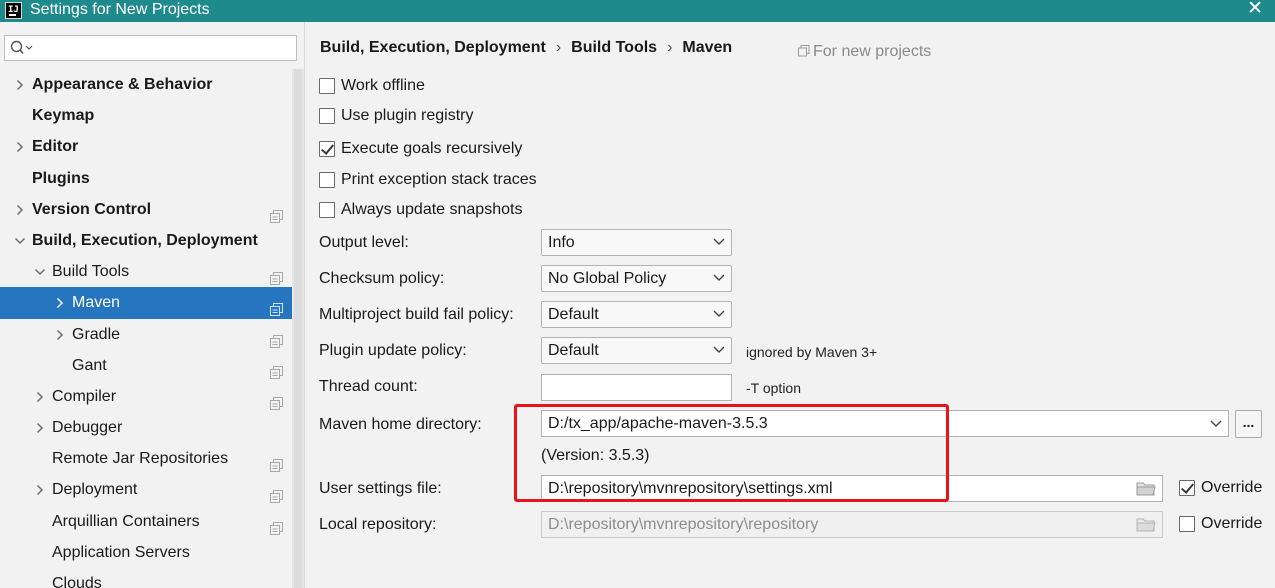  I want to click on sidebar-item-label: Appearance & Behavior, so click(122, 84).